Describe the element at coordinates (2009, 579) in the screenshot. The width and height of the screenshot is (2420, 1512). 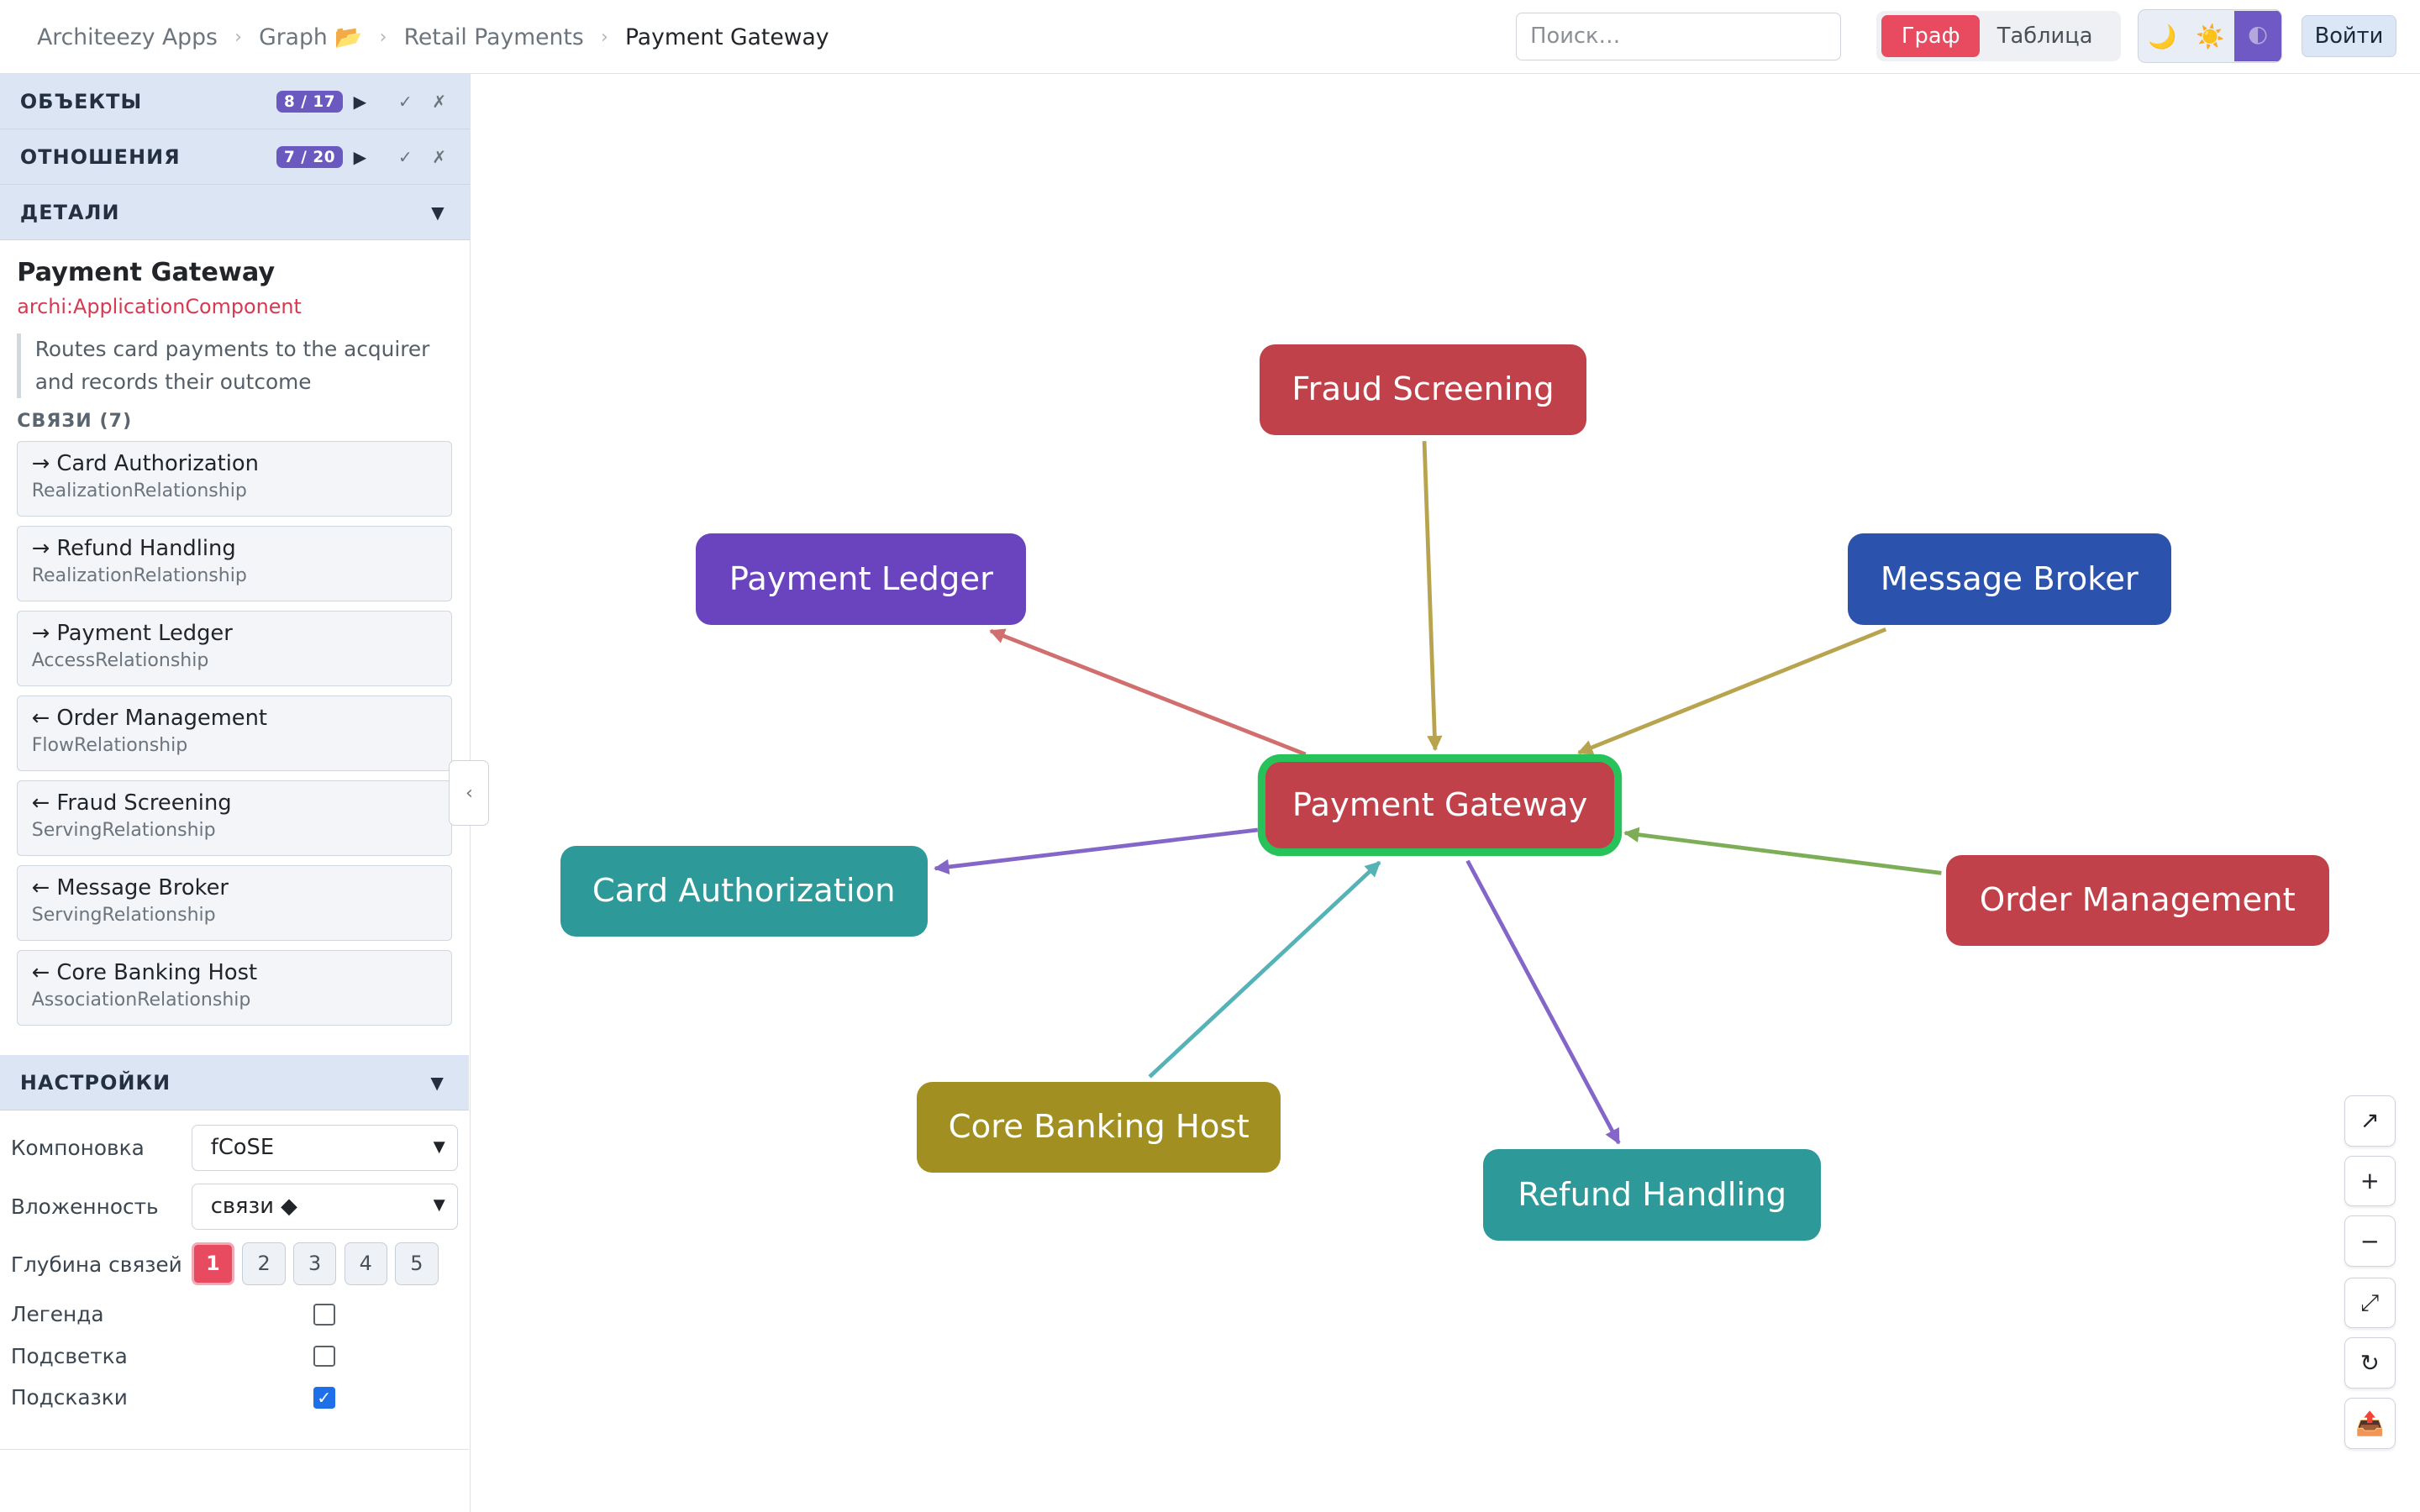
I see `node-message-broker: Message Broker` at that location.